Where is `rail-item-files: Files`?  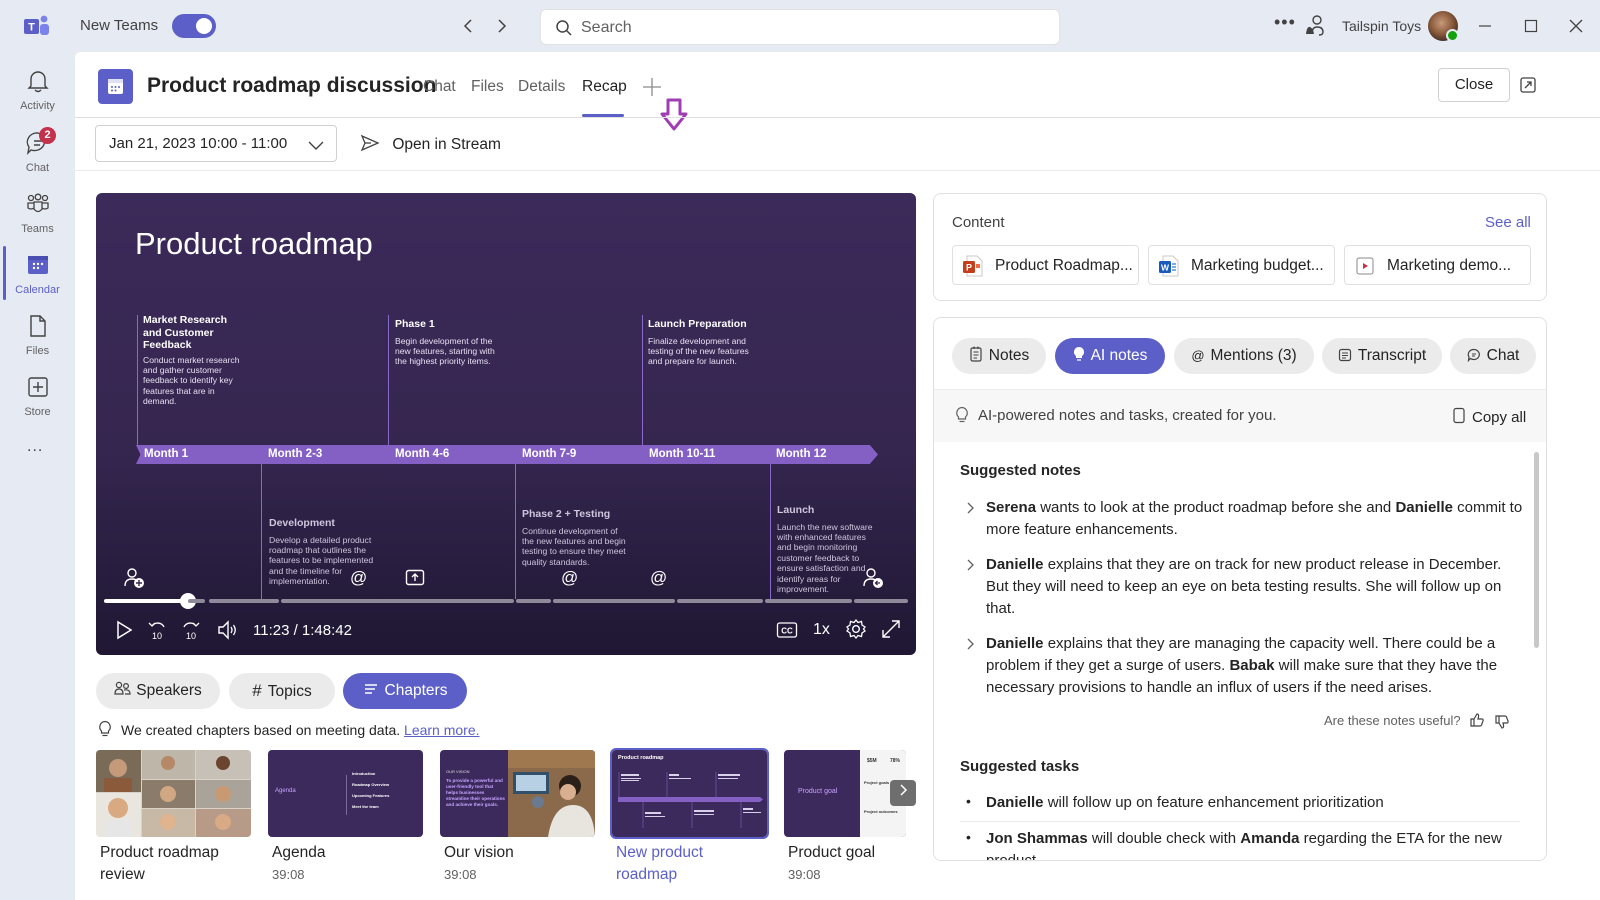 rail-item-files: Files is located at coordinates (37, 335).